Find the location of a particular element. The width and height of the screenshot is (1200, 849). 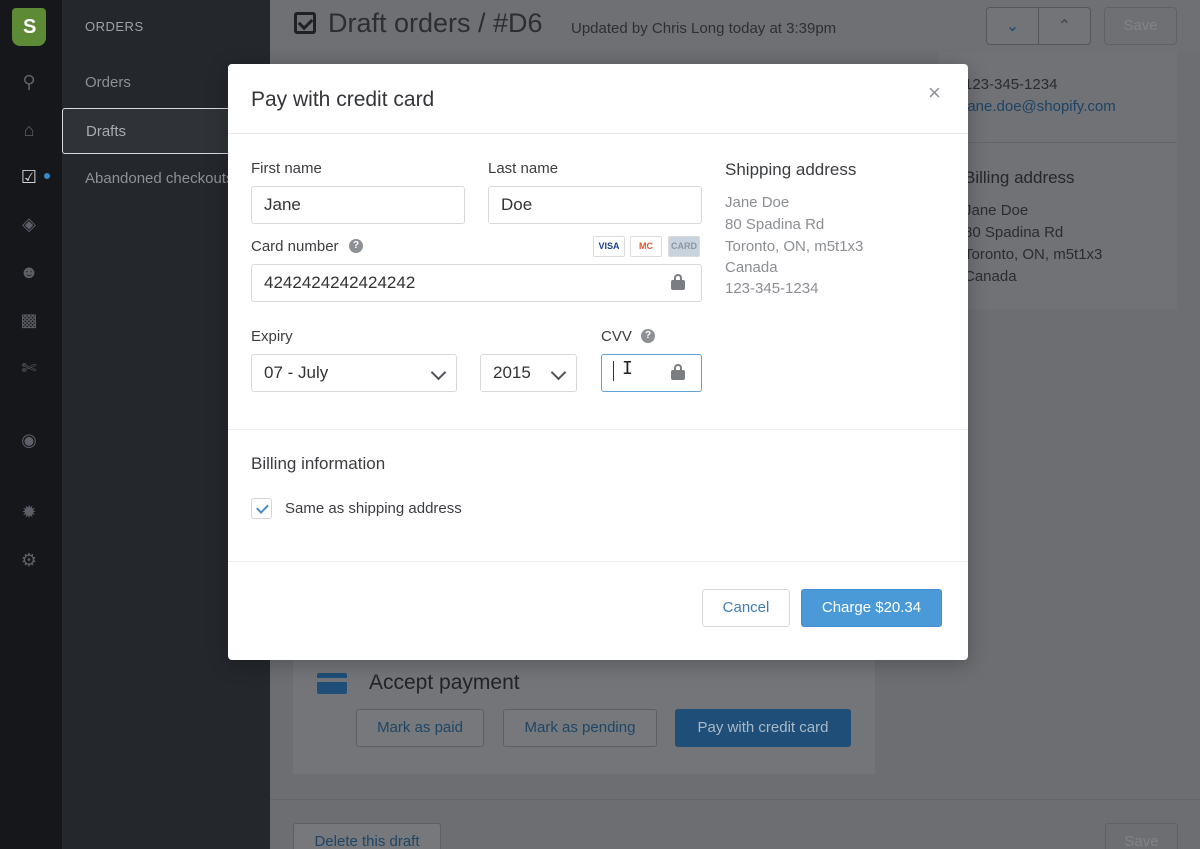

shipping-line: 123-345-1234 is located at coordinates (772, 288).